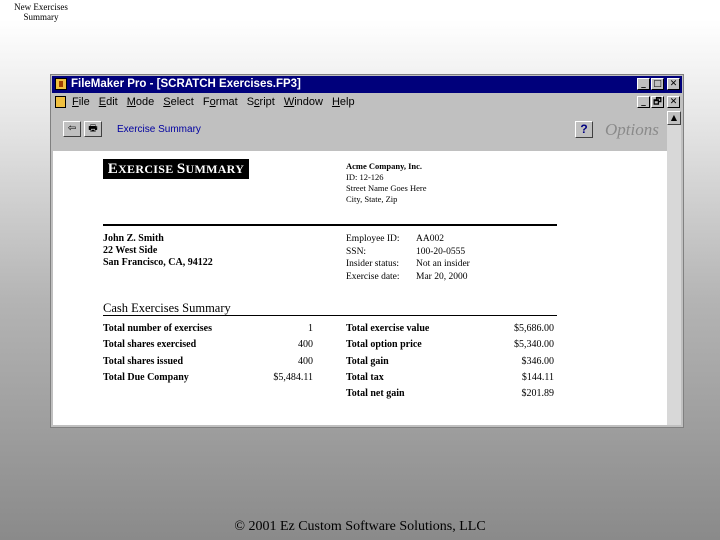 The height and width of the screenshot is (540, 720). What do you see at coordinates (584, 129) in the screenshot?
I see `help-button: ?` at bounding box center [584, 129].